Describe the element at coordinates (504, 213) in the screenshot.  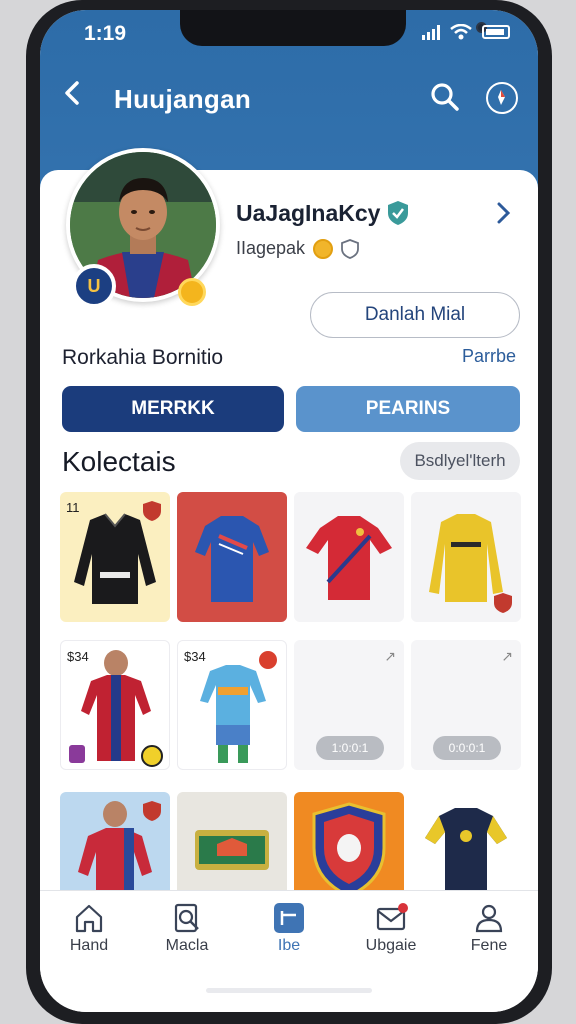
I see `chevron-right-icon` at that location.